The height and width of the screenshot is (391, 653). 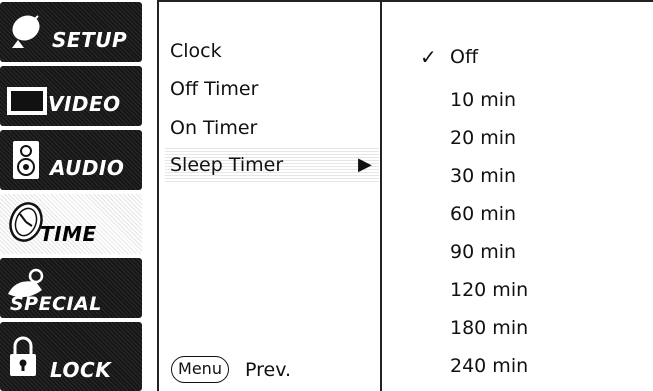 I want to click on prev-label: Prev., so click(x=268, y=370).